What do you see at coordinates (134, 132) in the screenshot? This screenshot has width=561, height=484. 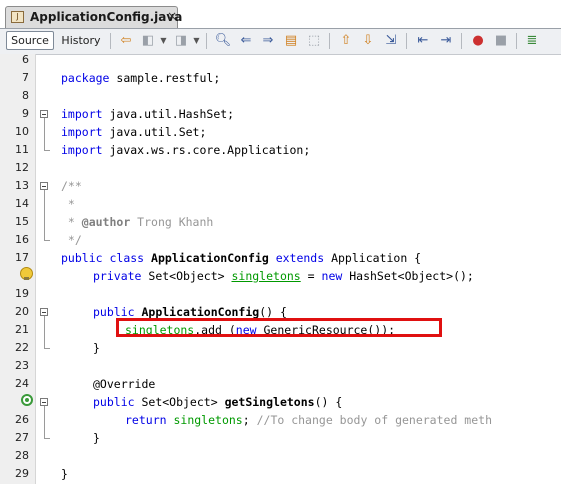 I see `code-line: import java.util.Set;` at bounding box center [134, 132].